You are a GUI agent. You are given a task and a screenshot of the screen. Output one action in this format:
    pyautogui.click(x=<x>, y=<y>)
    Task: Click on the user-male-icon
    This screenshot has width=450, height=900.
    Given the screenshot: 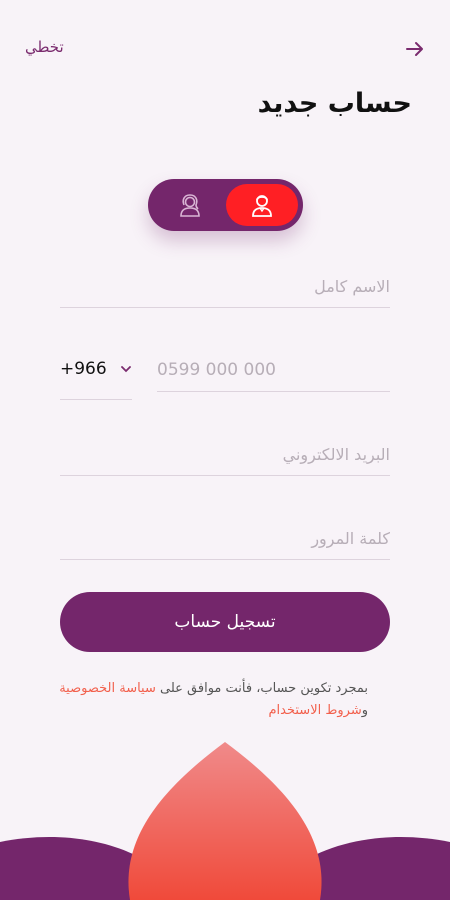 What is the action you would take?
    pyautogui.click(x=262, y=206)
    